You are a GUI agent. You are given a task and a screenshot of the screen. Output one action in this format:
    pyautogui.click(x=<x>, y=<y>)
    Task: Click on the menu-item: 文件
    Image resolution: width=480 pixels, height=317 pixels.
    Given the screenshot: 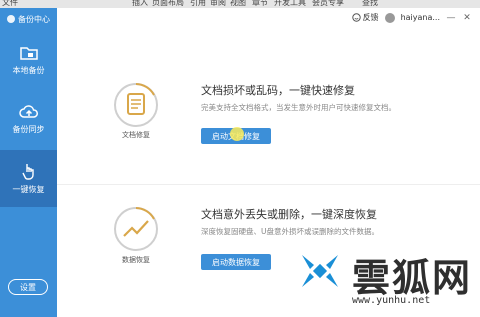 What is the action you would take?
    pyautogui.click(x=10, y=4)
    